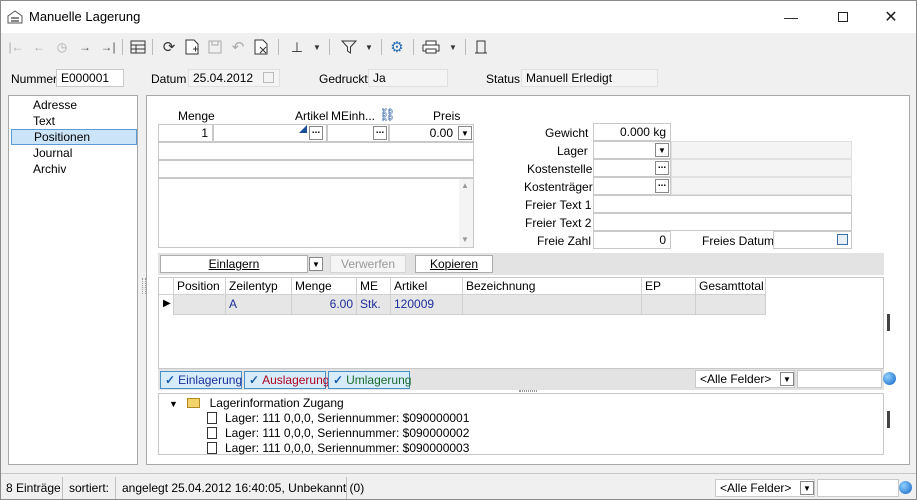 The width and height of the screenshot is (917, 500). I want to click on minimize-button: —, so click(791, 17).